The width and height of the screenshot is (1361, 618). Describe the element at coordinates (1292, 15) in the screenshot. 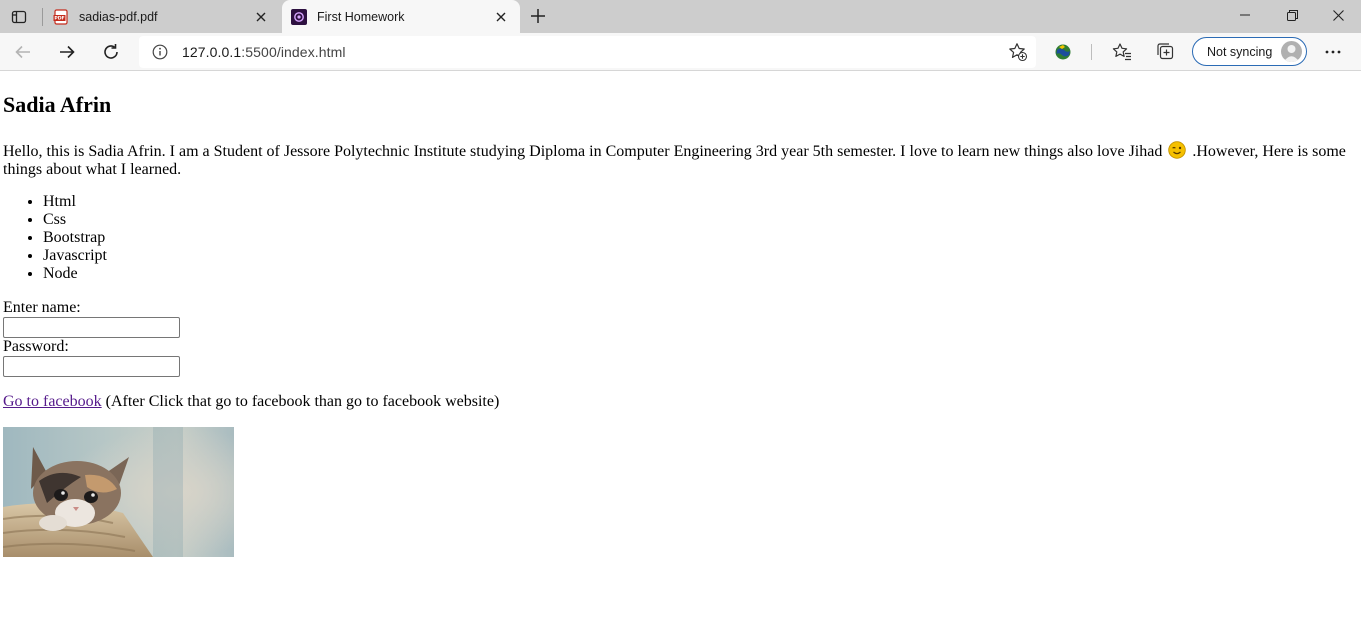

I see `restore-button` at that location.